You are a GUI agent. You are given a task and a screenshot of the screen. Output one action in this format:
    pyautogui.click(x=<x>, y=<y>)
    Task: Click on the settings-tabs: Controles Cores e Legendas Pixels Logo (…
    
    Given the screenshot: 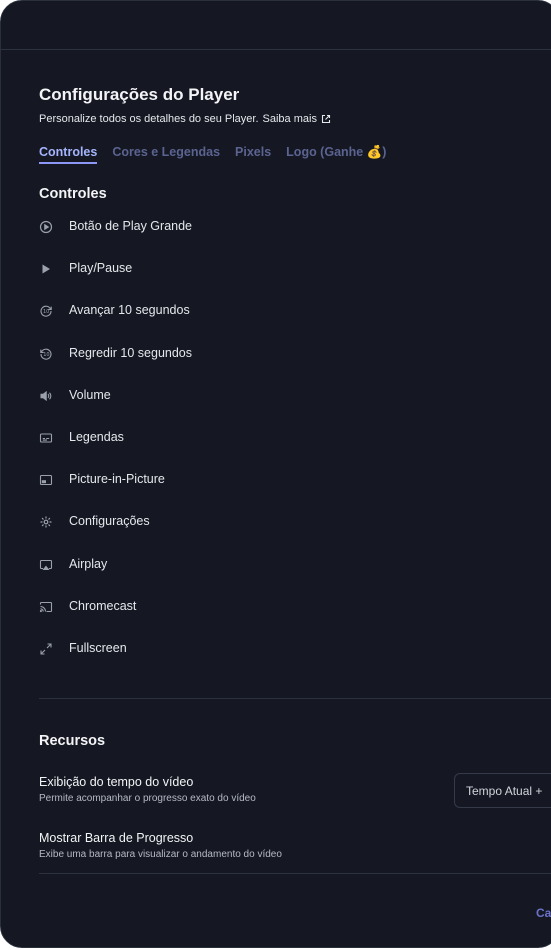 What is the action you would take?
    pyautogui.click(x=212, y=154)
    